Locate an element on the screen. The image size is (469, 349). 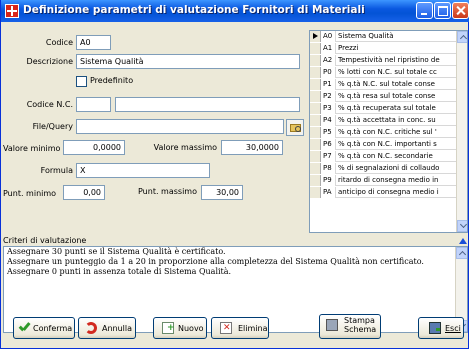
descrizione-field: Sistema Qualità is located at coordinates (188, 61).